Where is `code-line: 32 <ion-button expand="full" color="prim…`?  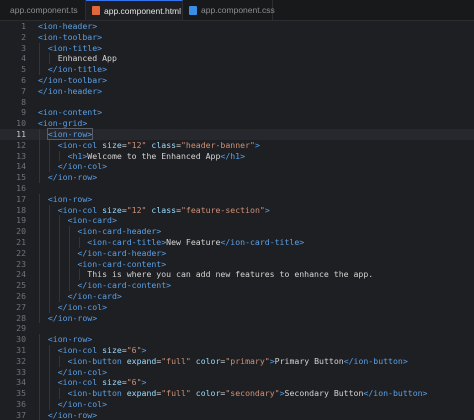
code-line: 32 <ion-button expand="full" color="prim… is located at coordinates (237, 361).